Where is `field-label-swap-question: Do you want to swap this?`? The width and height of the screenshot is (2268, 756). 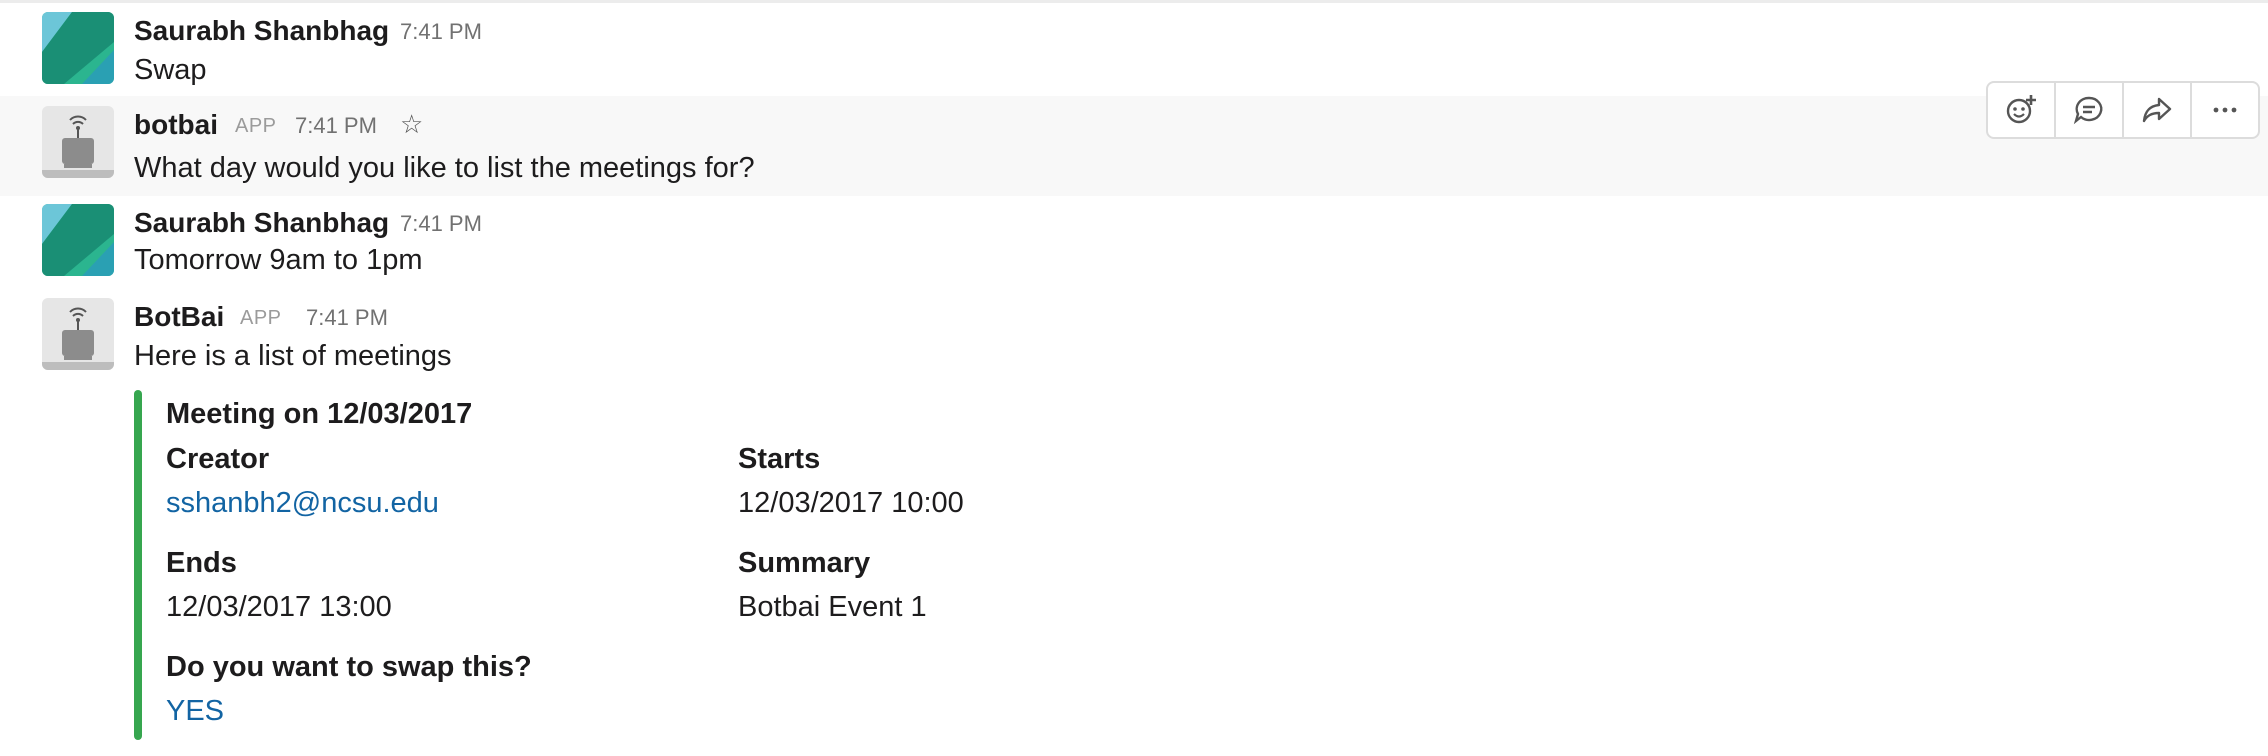 field-label-swap-question: Do you want to swap this? is located at coordinates (349, 667).